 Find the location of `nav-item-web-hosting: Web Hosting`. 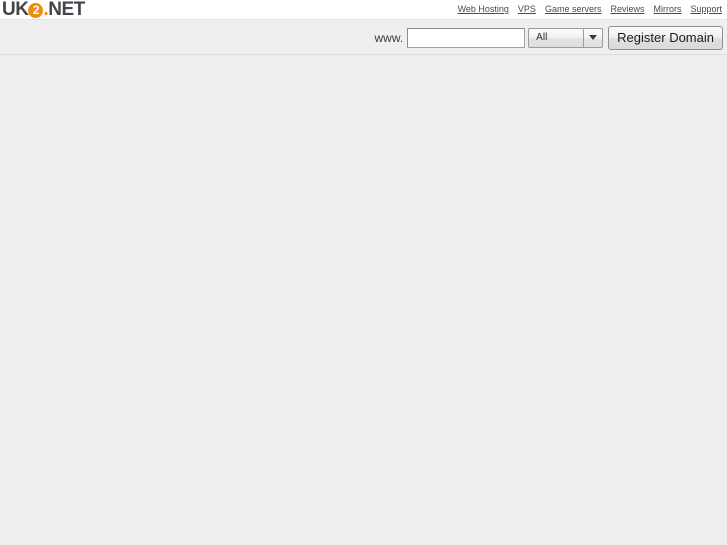

nav-item-web-hosting: Web Hosting is located at coordinates (483, 9).